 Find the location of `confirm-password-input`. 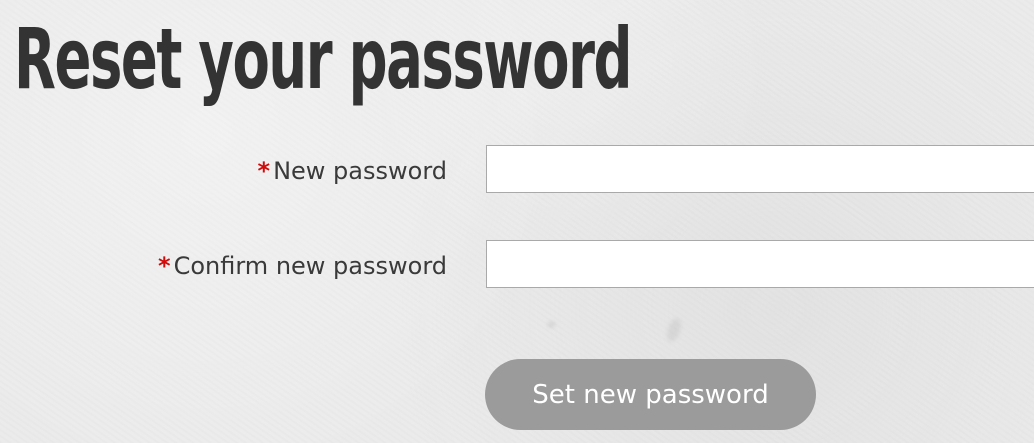

confirm-password-input is located at coordinates (760, 264).